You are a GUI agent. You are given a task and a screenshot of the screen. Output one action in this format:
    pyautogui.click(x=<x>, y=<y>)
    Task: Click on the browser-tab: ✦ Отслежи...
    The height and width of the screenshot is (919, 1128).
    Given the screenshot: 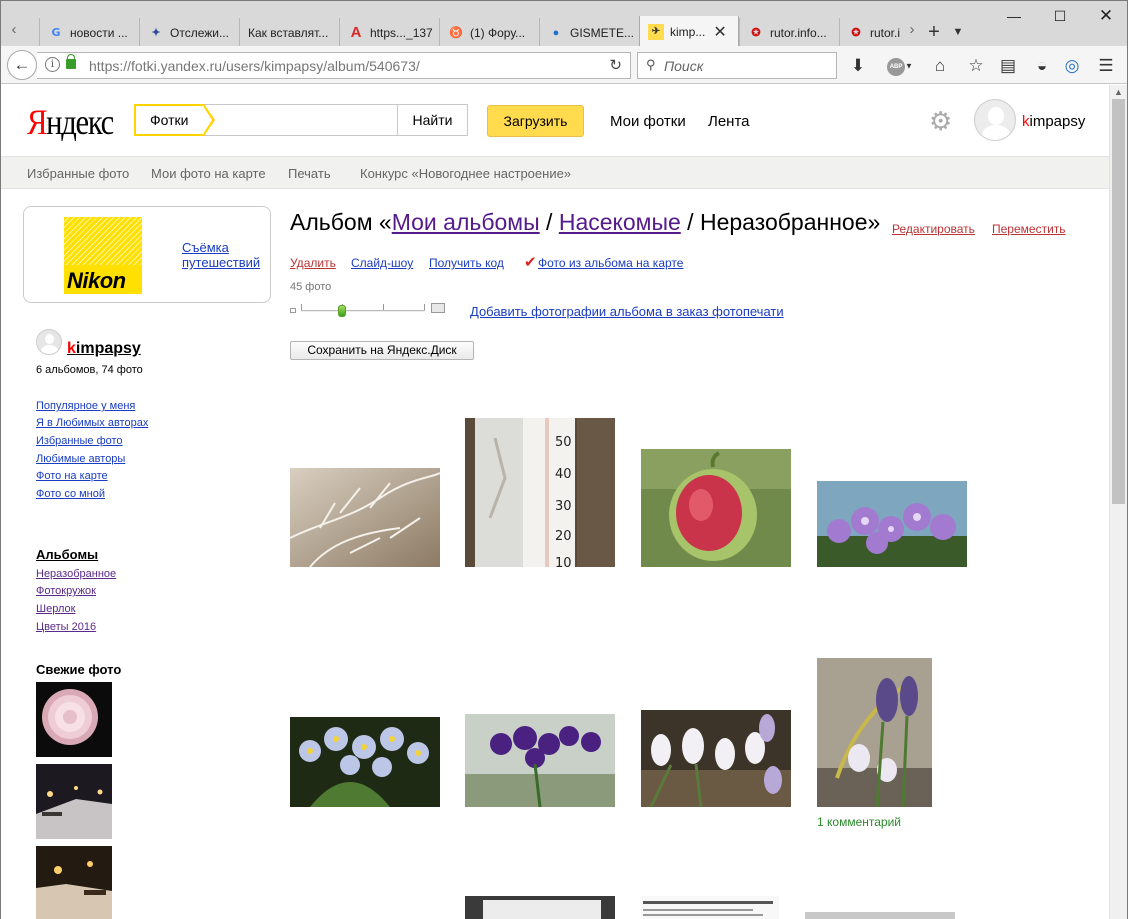 What is the action you would take?
    pyautogui.click(x=189, y=32)
    